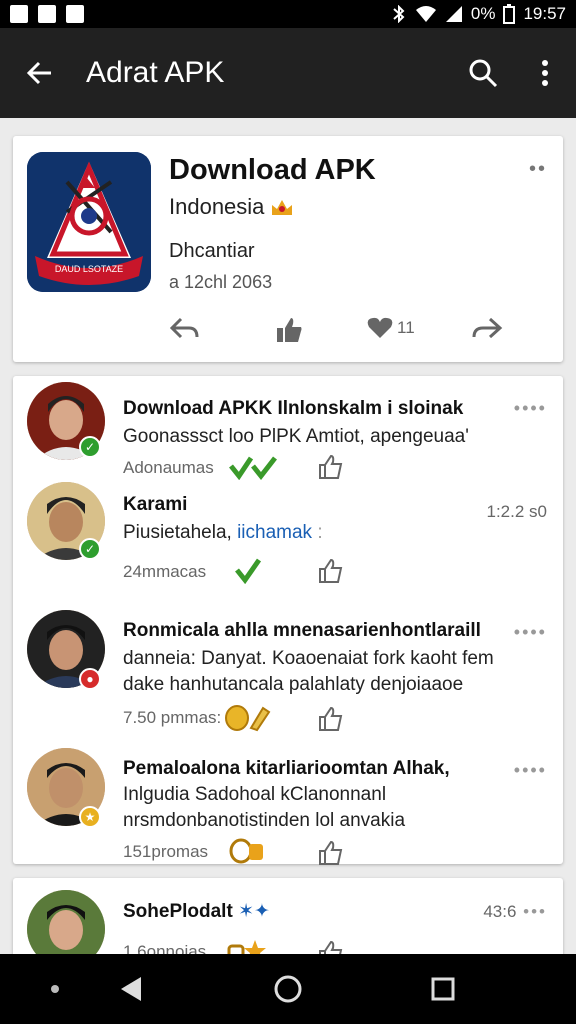  Describe the element at coordinates (282, 207) in the screenshot. I see `crown-icon` at that location.